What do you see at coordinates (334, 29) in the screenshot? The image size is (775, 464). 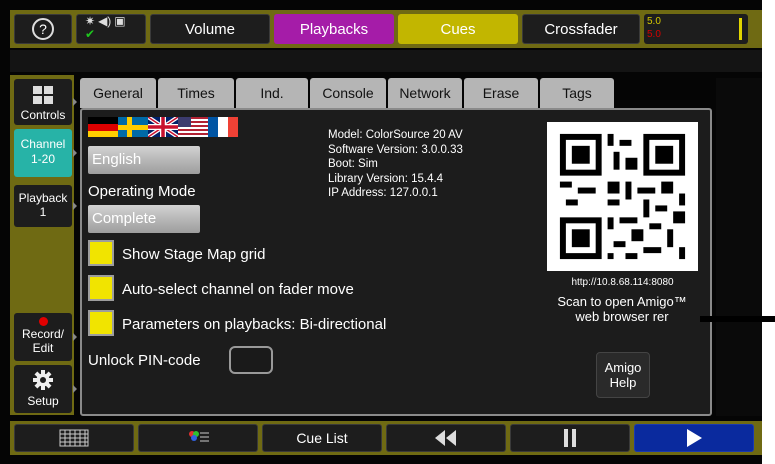 I see `playbacks-button: Playbacks` at bounding box center [334, 29].